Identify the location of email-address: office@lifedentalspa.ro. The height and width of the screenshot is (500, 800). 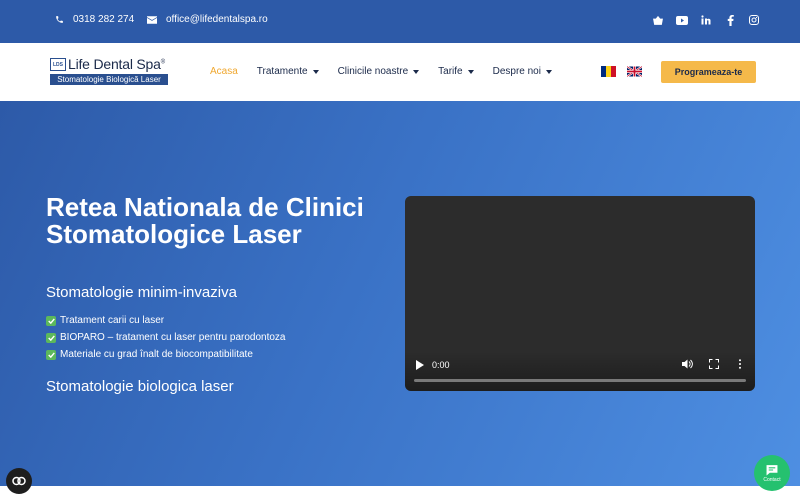
(217, 19).